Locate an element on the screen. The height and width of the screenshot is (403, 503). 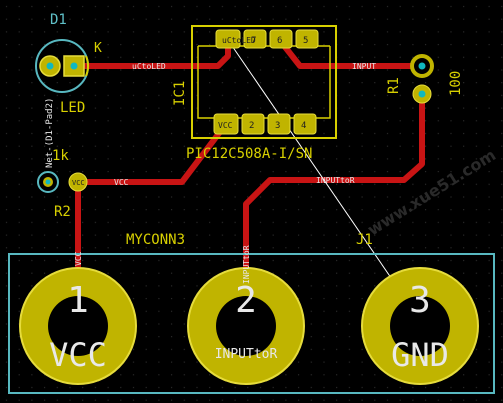
r1-reference: R1 is located at coordinates (394, 85).